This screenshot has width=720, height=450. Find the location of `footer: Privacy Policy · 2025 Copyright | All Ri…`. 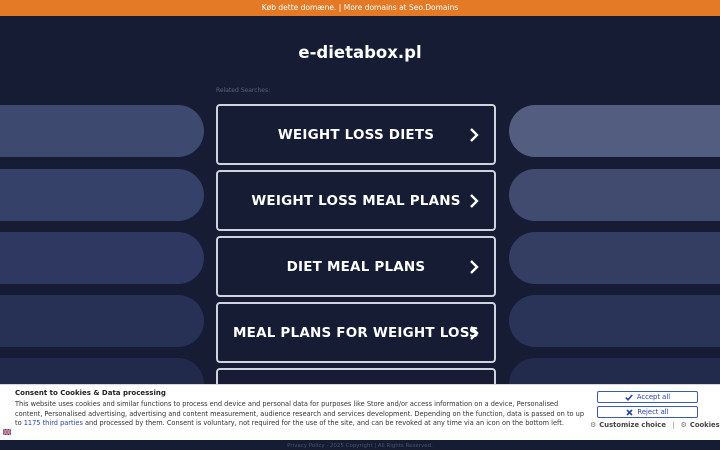

footer: Privacy Policy · 2025 Copyright | All Ri… is located at coordinates (360, 446).